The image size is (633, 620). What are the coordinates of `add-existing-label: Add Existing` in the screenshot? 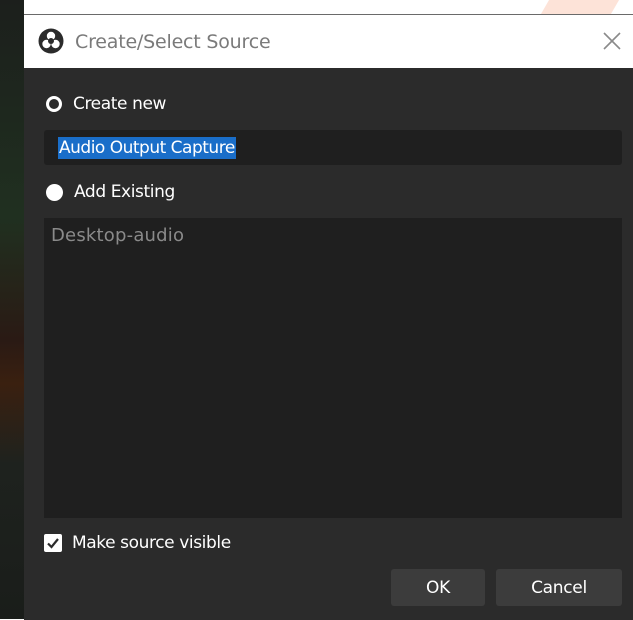 It's located at (124, 192).